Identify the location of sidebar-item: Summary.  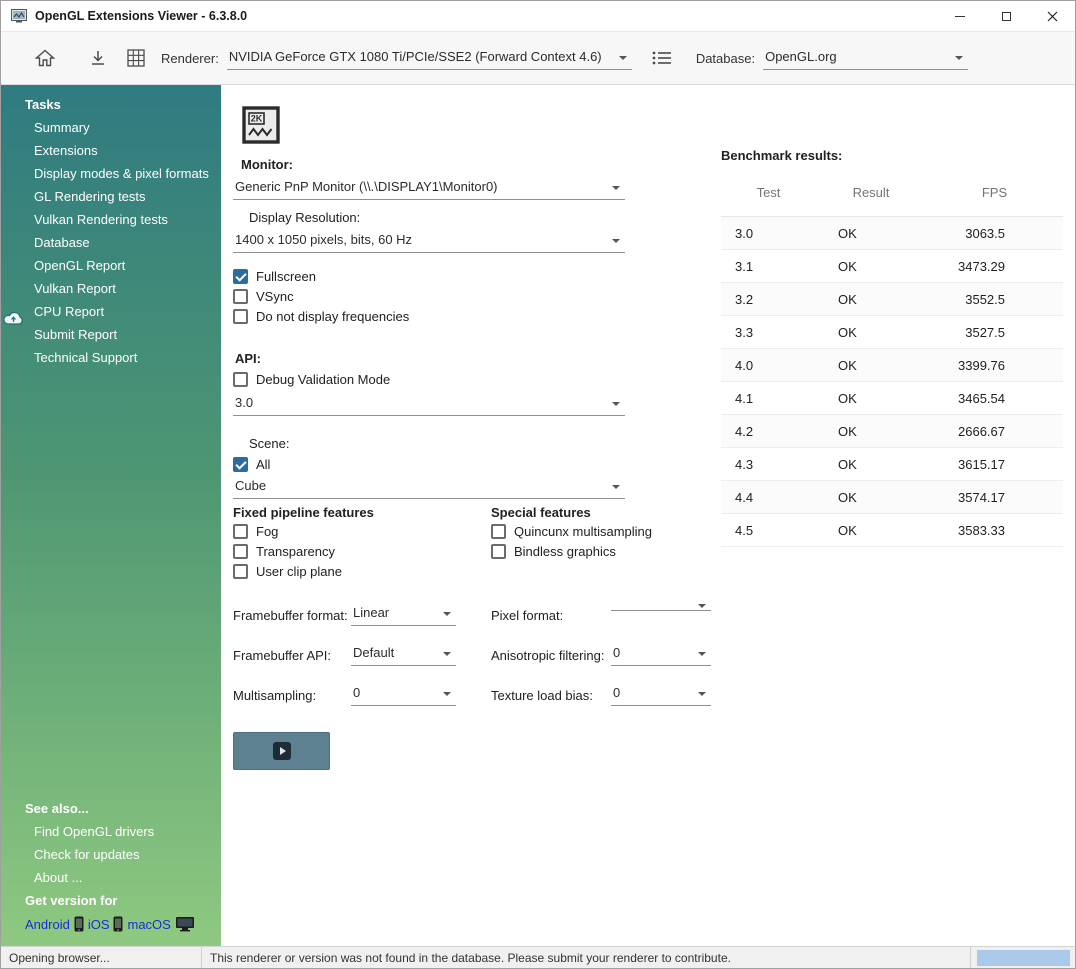
(111, 127).